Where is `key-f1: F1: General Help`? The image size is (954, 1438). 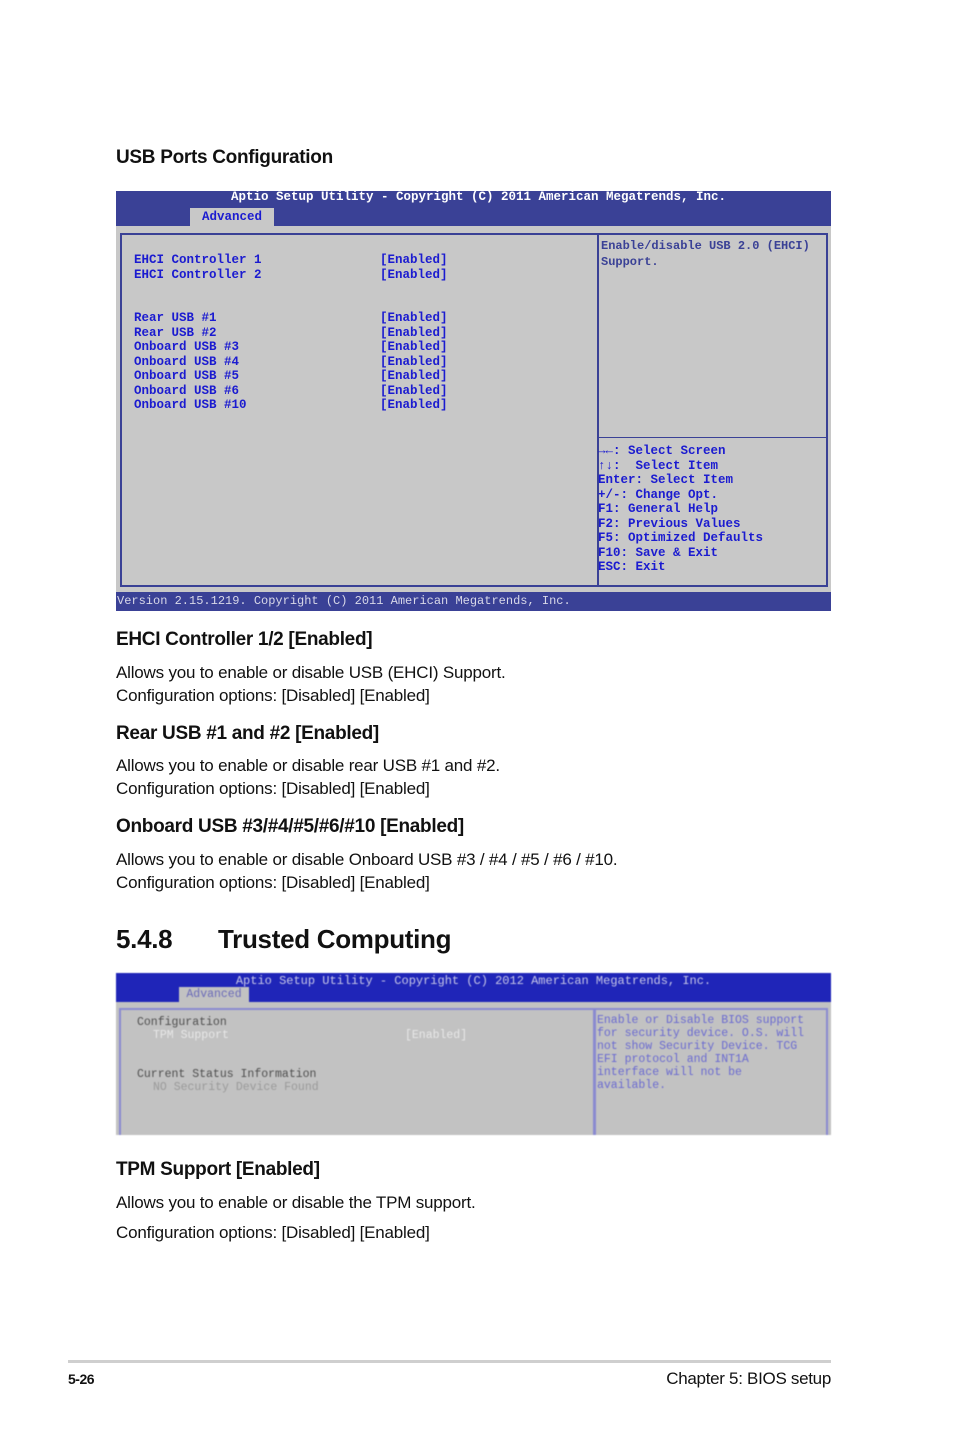
key-f1: F1: General Help is located at coordinates (658, 509).